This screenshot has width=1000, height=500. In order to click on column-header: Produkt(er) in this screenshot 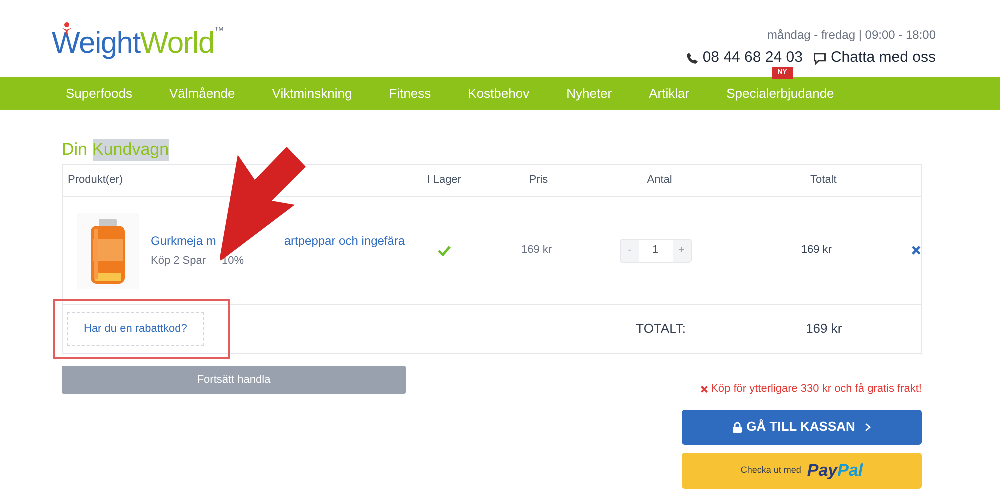, I will do `click(95, 180)`.